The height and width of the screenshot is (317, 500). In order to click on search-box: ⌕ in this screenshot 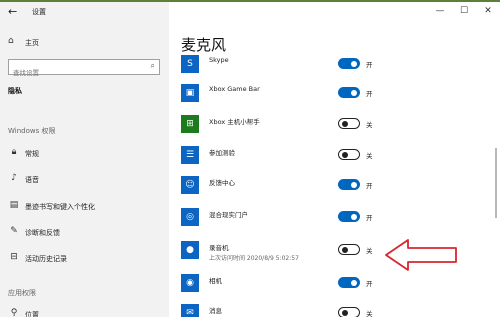, I will do `click(84, 69)`.